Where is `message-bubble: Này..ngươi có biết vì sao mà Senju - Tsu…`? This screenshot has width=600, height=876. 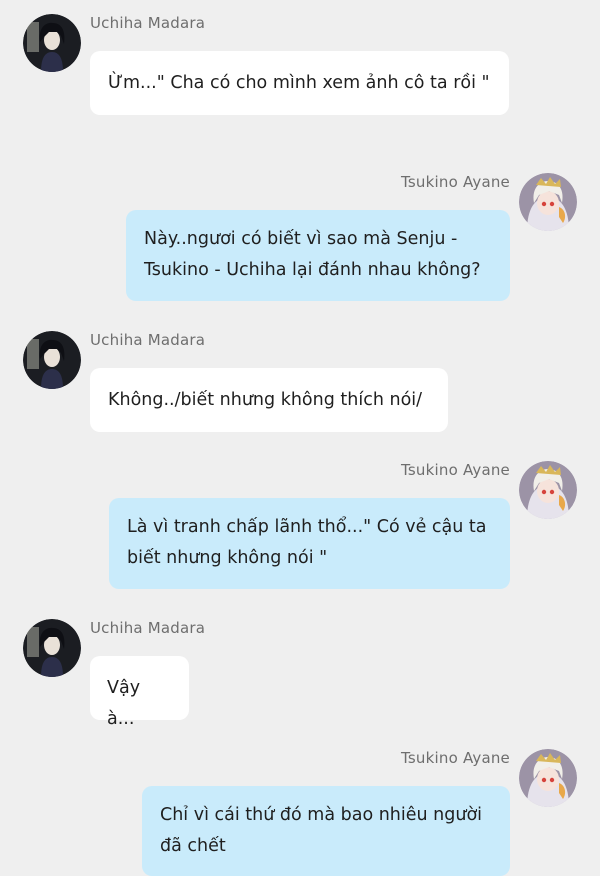 message-bubble: Này..ngươi có biết vì sao mà Senju - Tsu… is located at coordinates (318, 255).